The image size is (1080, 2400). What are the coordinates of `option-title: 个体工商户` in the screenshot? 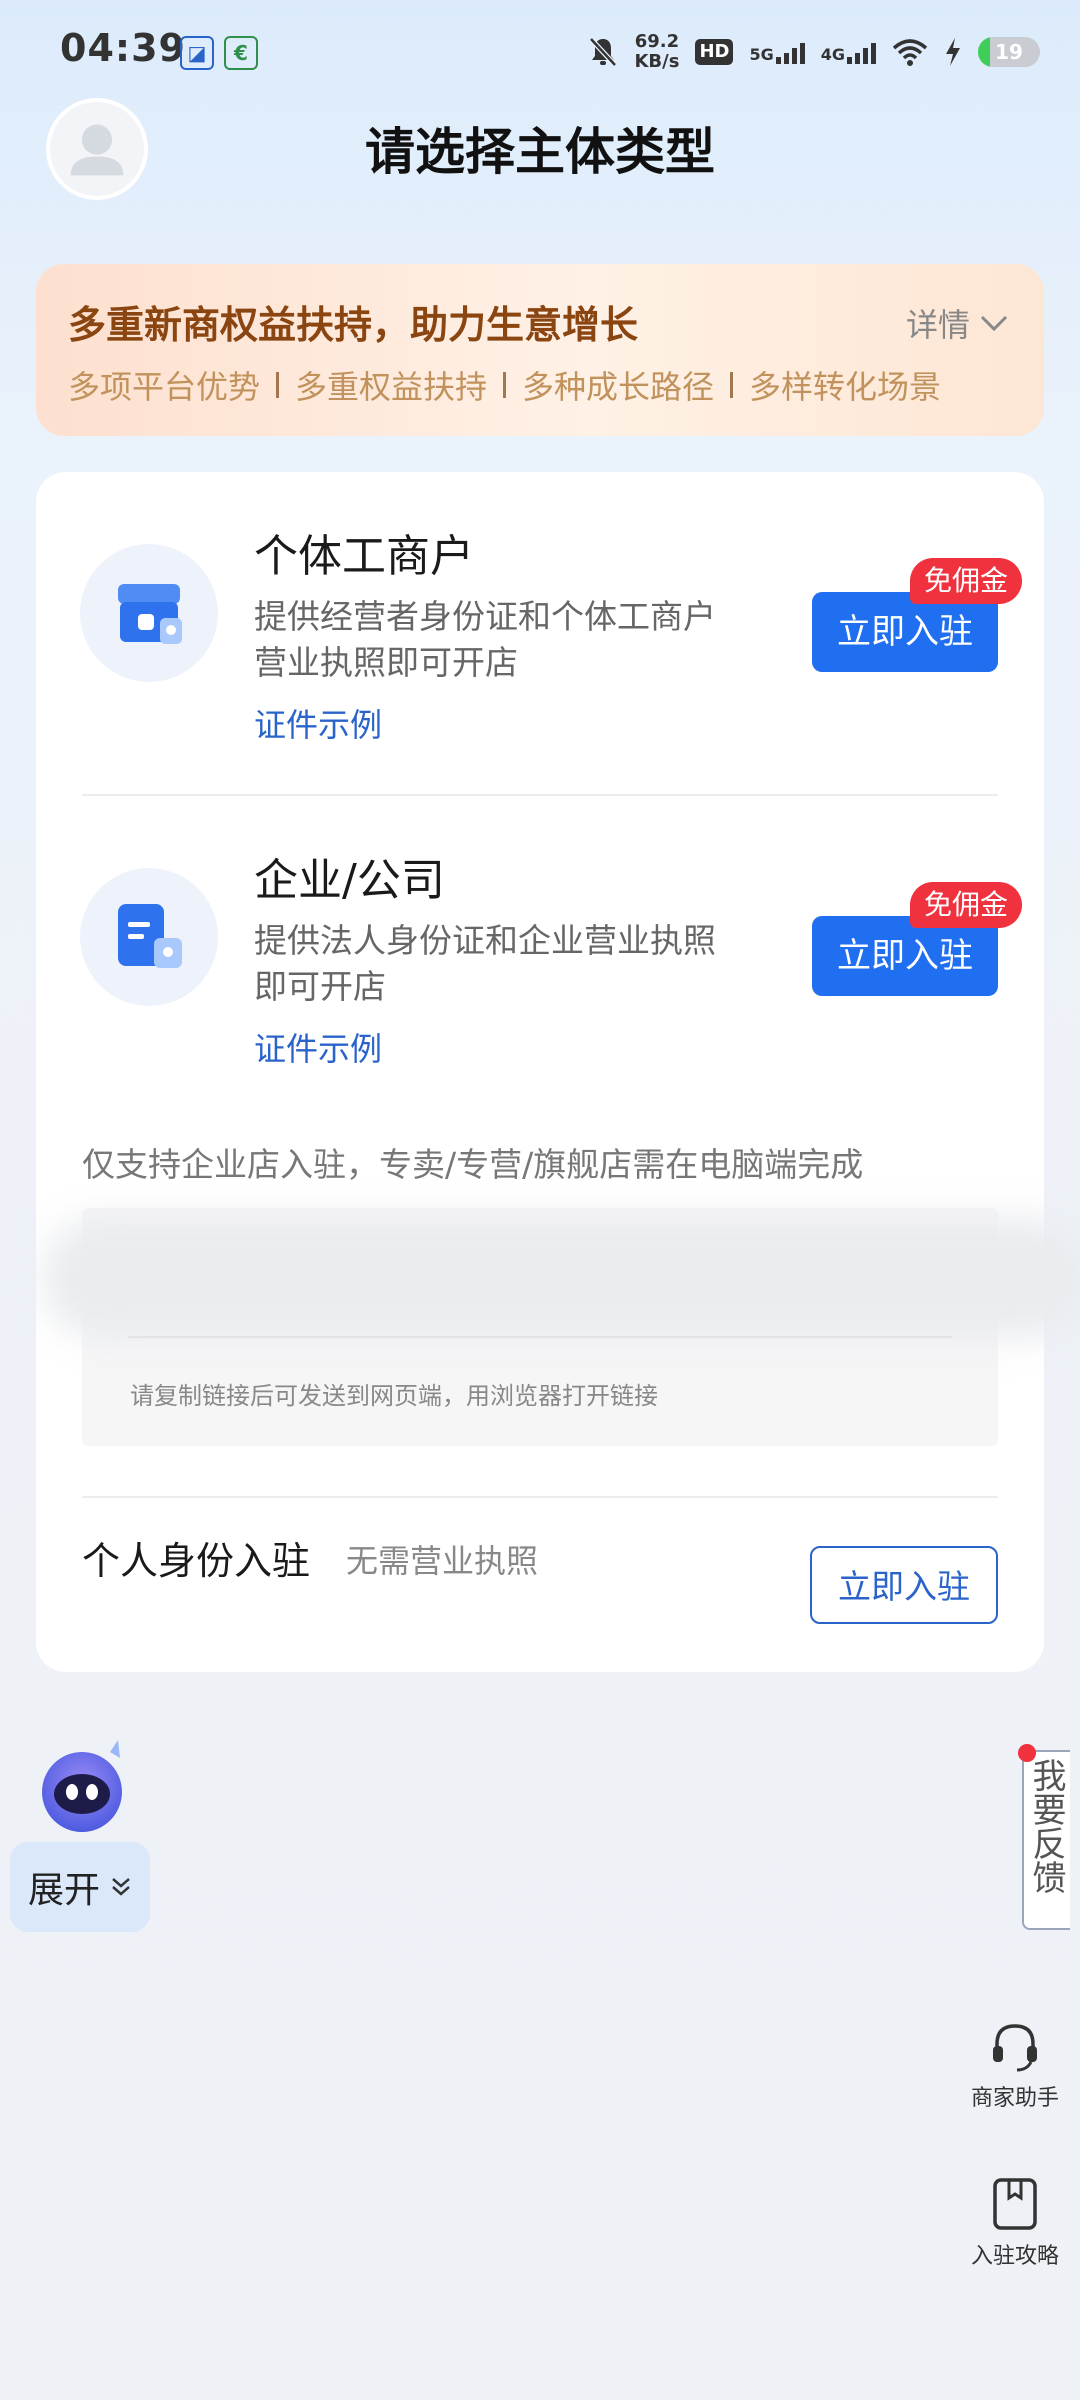 It's located at (364, 556).